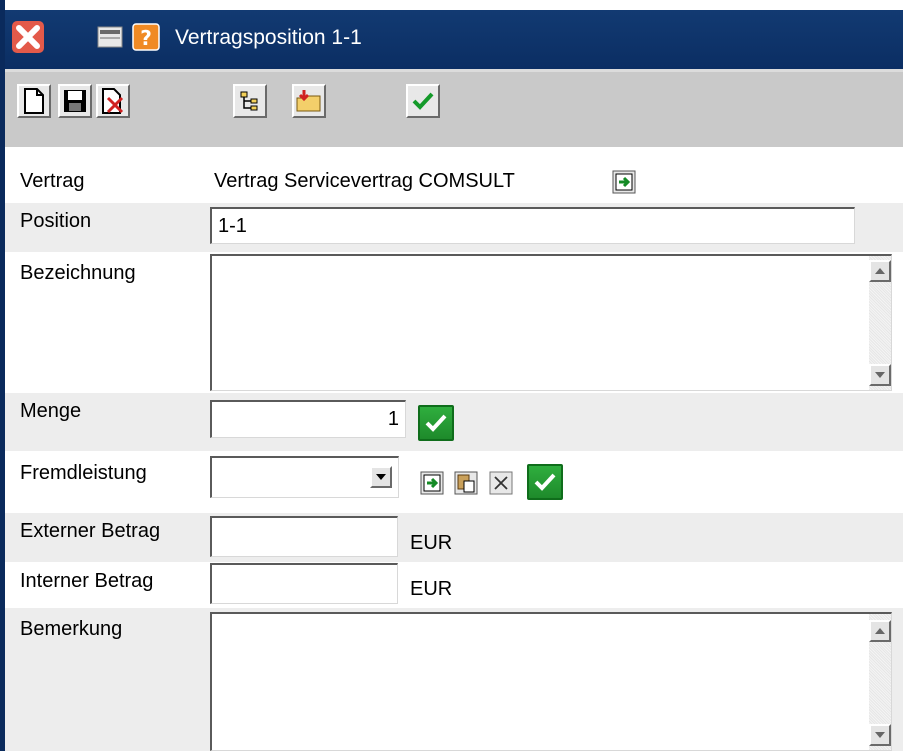 The height and width of the screenshot is (751, 903). What do you see at coordinates (56, 221) in the screenshot?
I see `position-label: Position` at bounding box center [56, 221].